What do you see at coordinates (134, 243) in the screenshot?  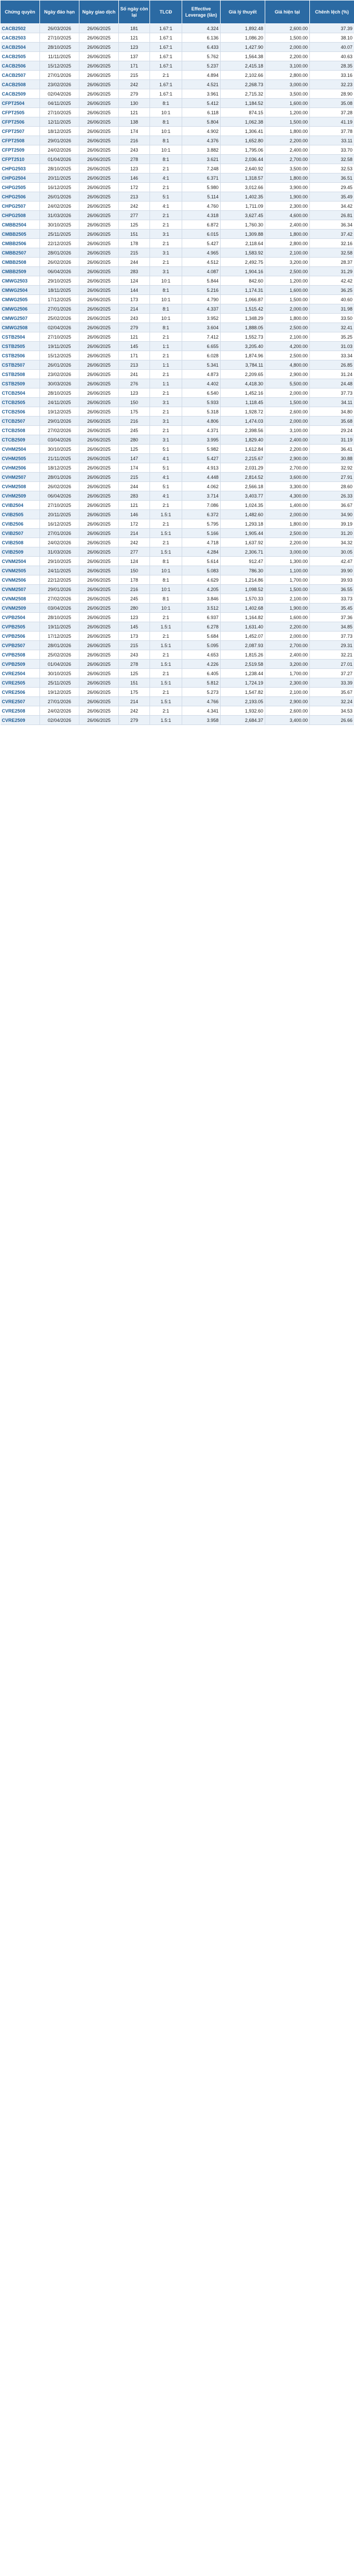 I see `cell-days-left: 178` at bounding box center [134, 243].